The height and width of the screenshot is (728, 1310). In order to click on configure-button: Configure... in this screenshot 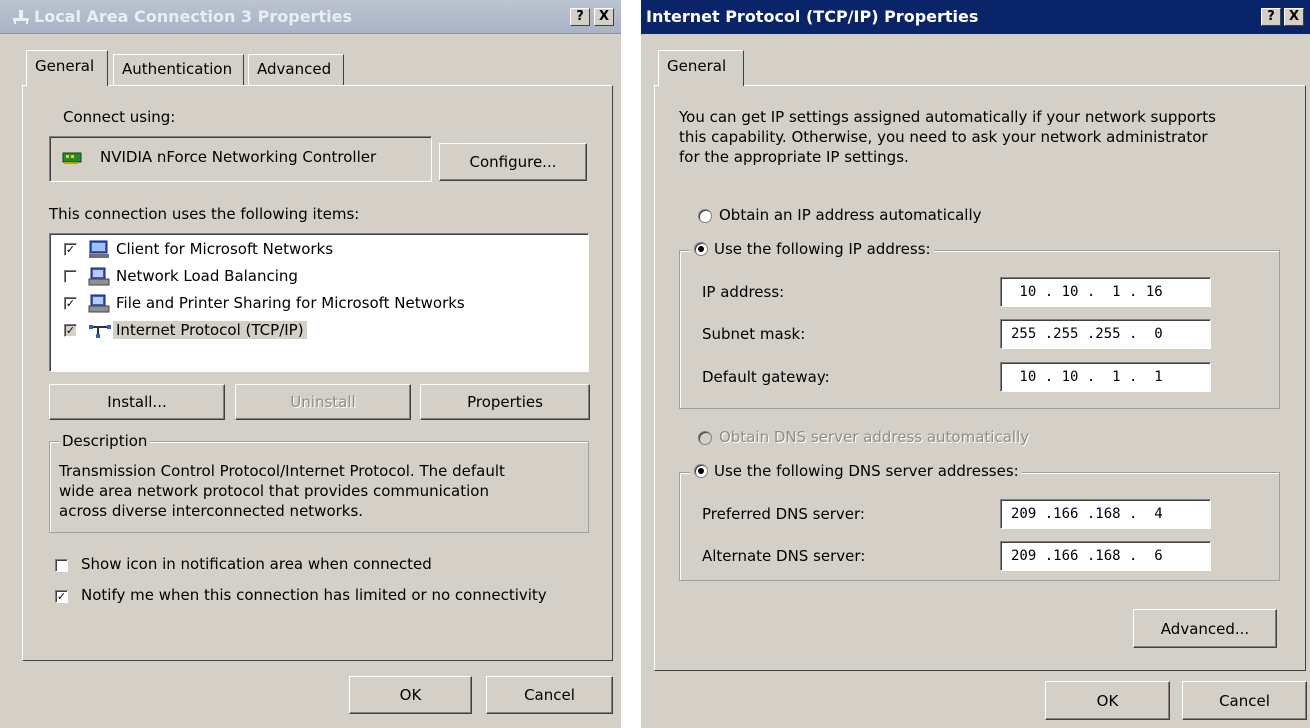, I will do `click(513, 162)`.